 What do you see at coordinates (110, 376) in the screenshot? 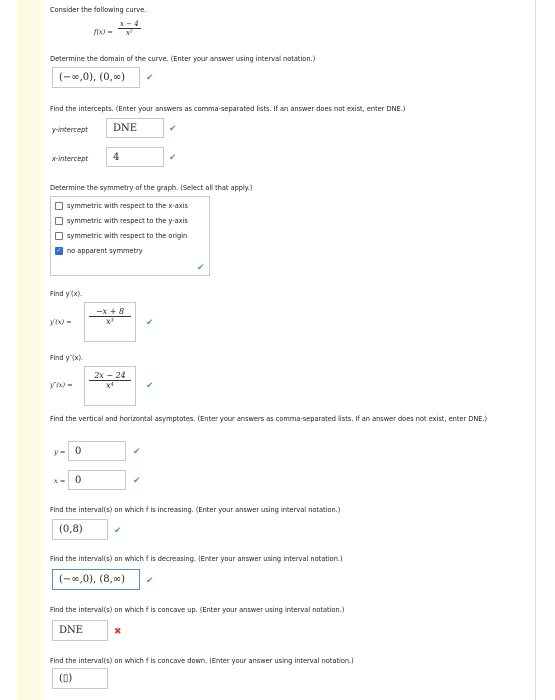
I see `second-derivative-numerator: 2x − 24` at bounding box center [110, 376].